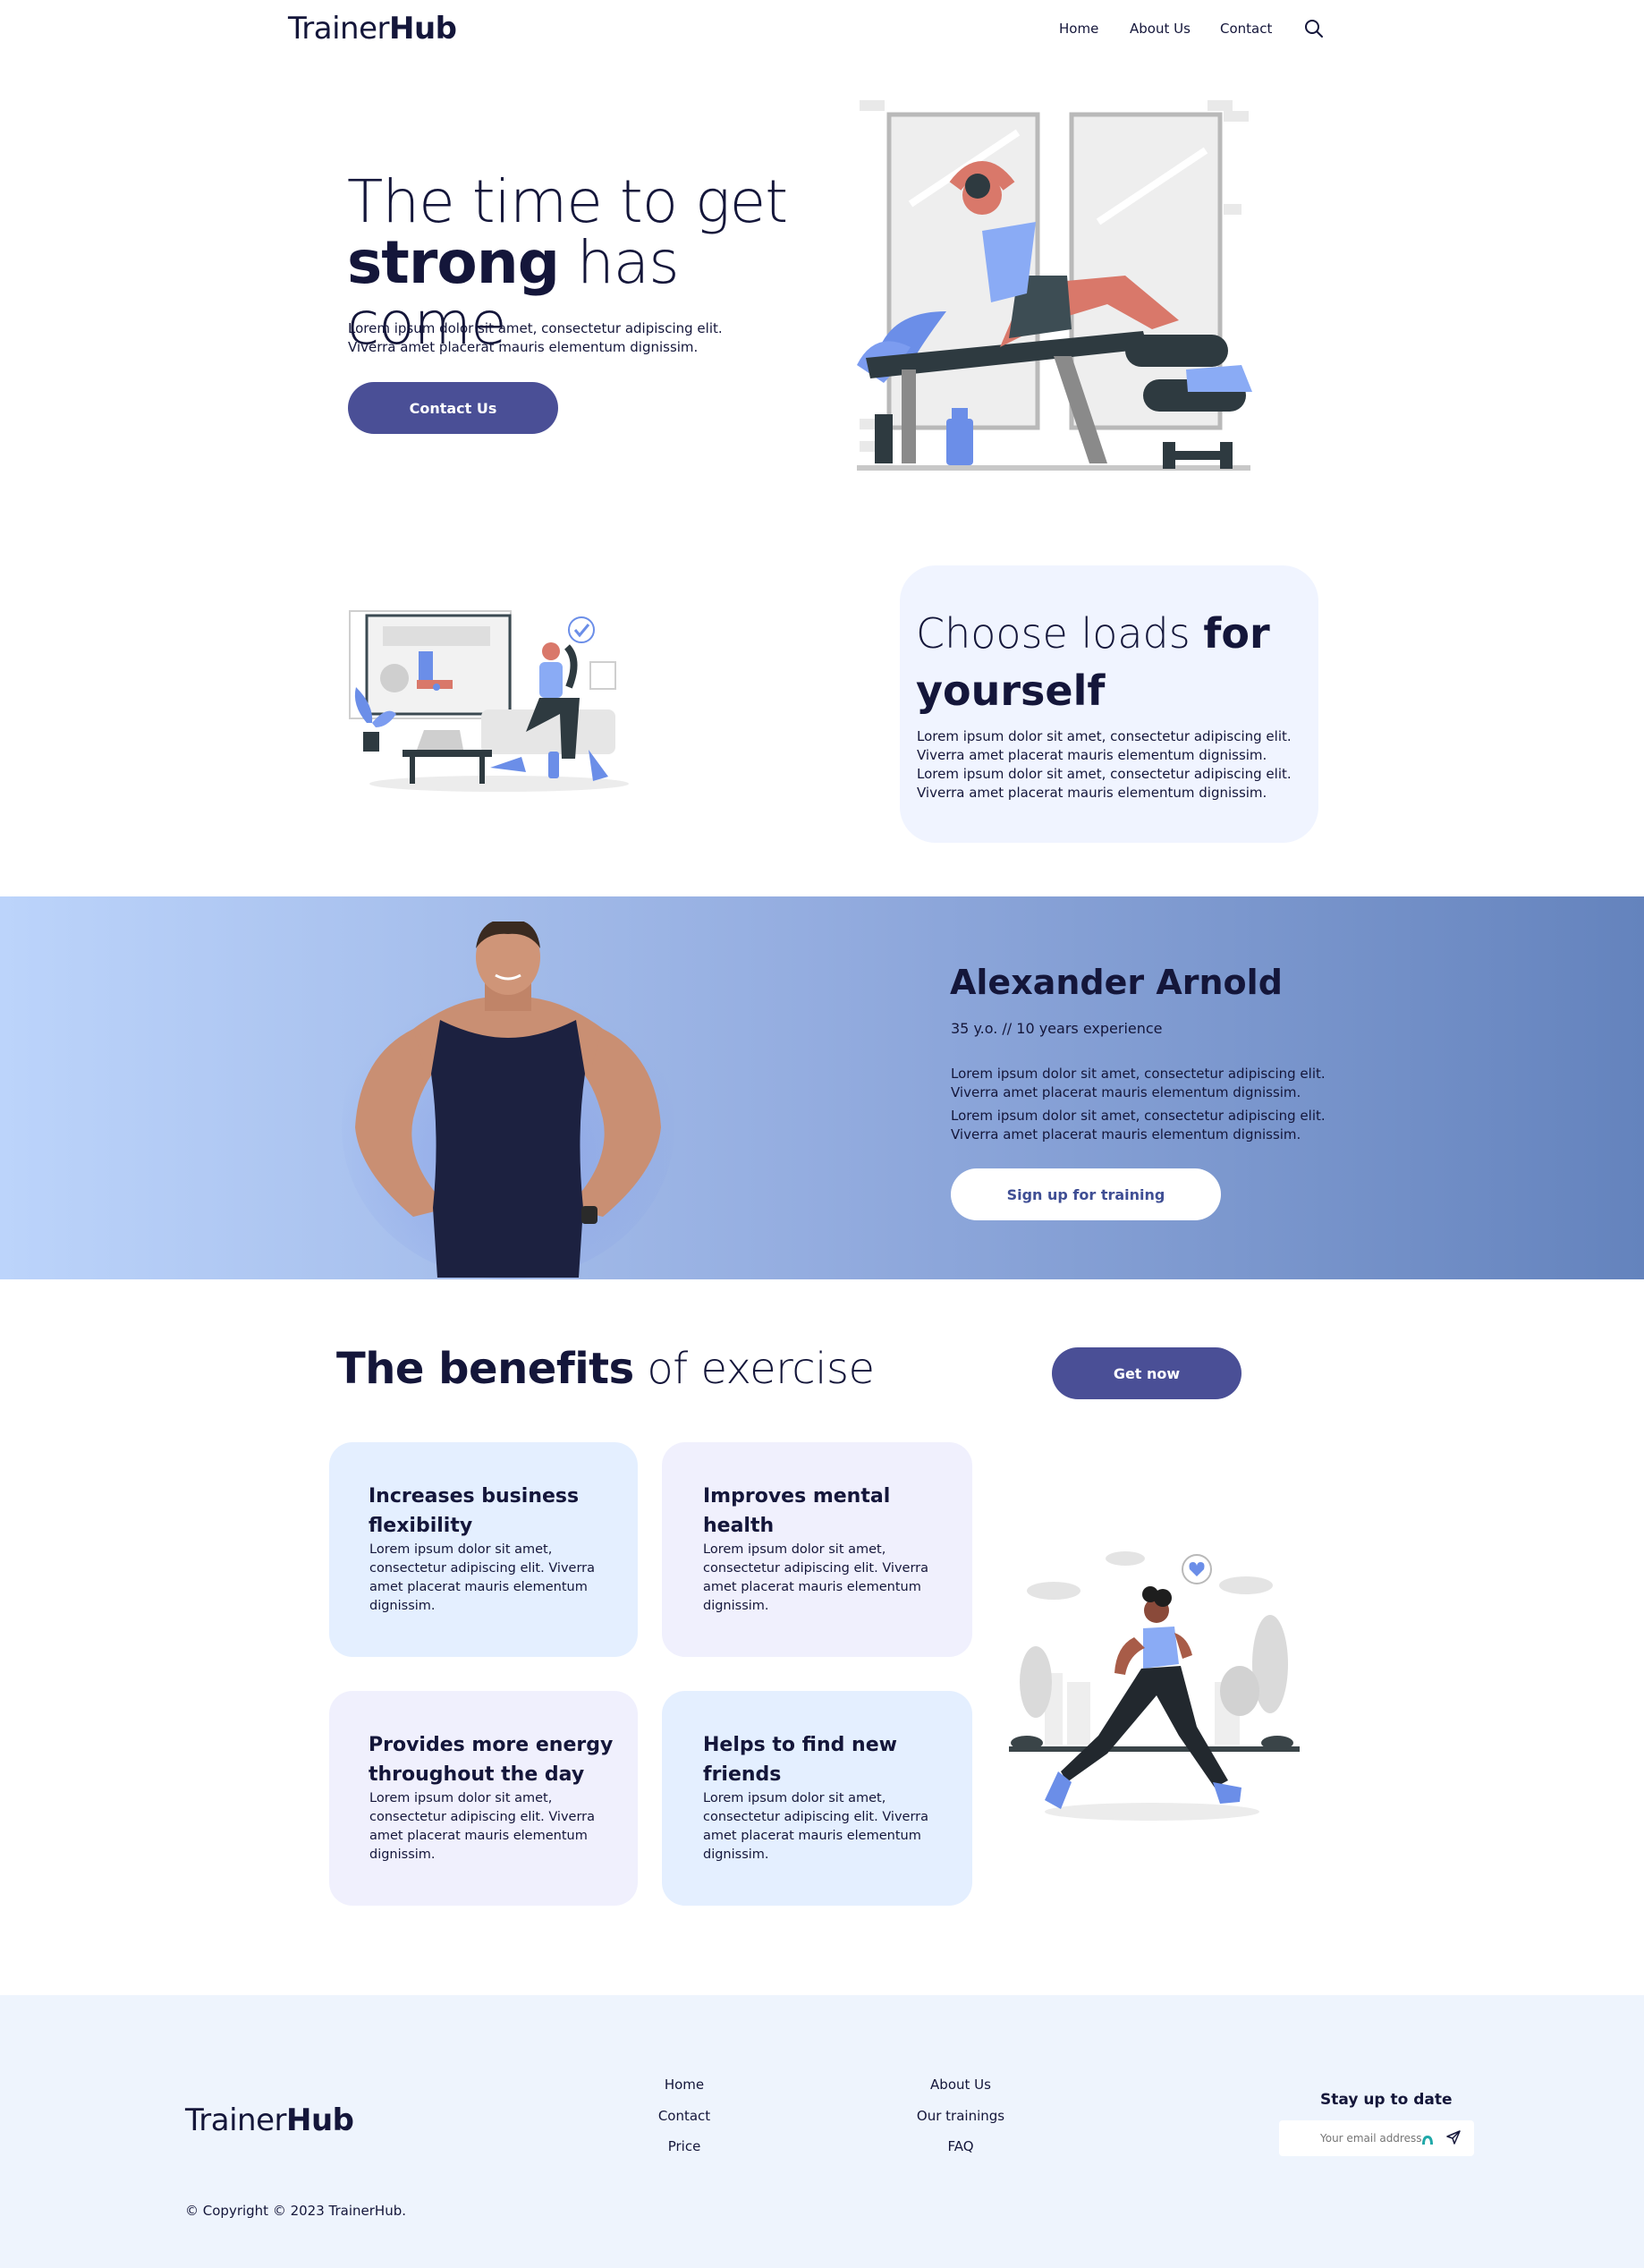  Describe the element at coordinates (474, 1496) in the screenshot. I see `card-title-line: Increases business` at that location.